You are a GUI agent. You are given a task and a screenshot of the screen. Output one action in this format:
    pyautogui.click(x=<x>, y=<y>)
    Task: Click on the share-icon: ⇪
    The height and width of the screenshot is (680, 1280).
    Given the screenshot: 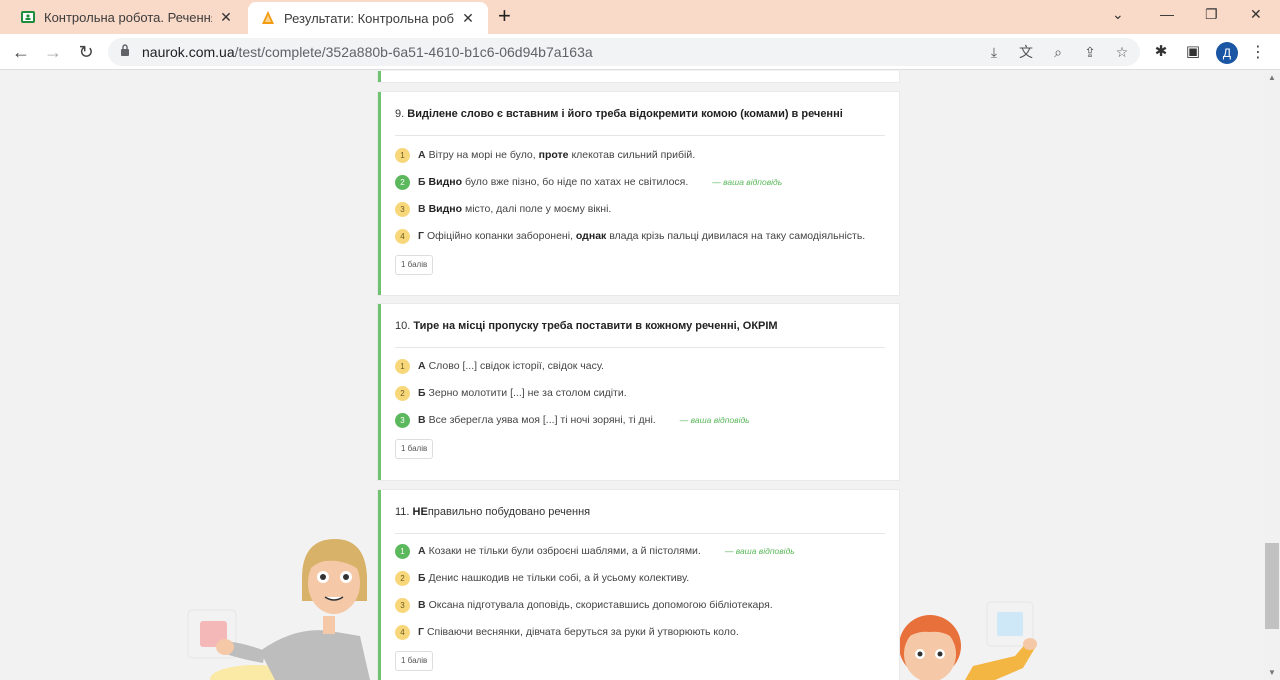 What is the action you would take?
    pyautogui.click(x=1090, y=52)
    